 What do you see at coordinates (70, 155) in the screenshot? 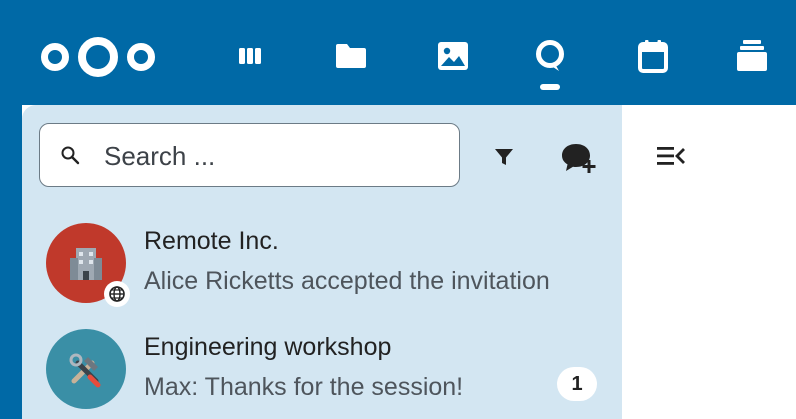
I see `search-icon` at bounding box center [70, 155].